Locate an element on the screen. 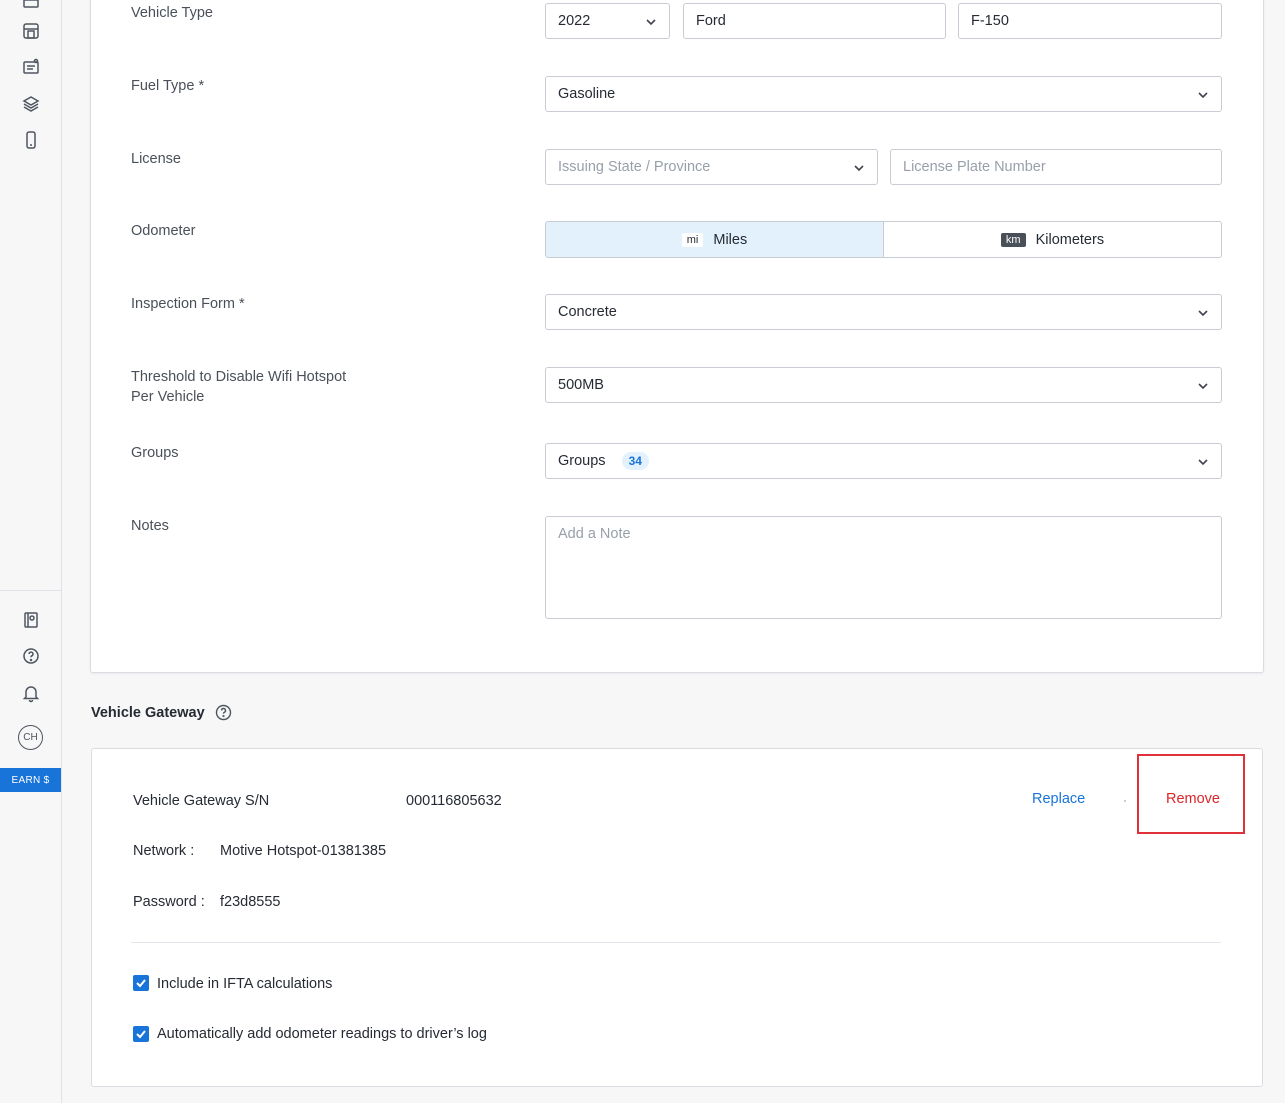  network-label: Network : is located at coordinates (164, 851).